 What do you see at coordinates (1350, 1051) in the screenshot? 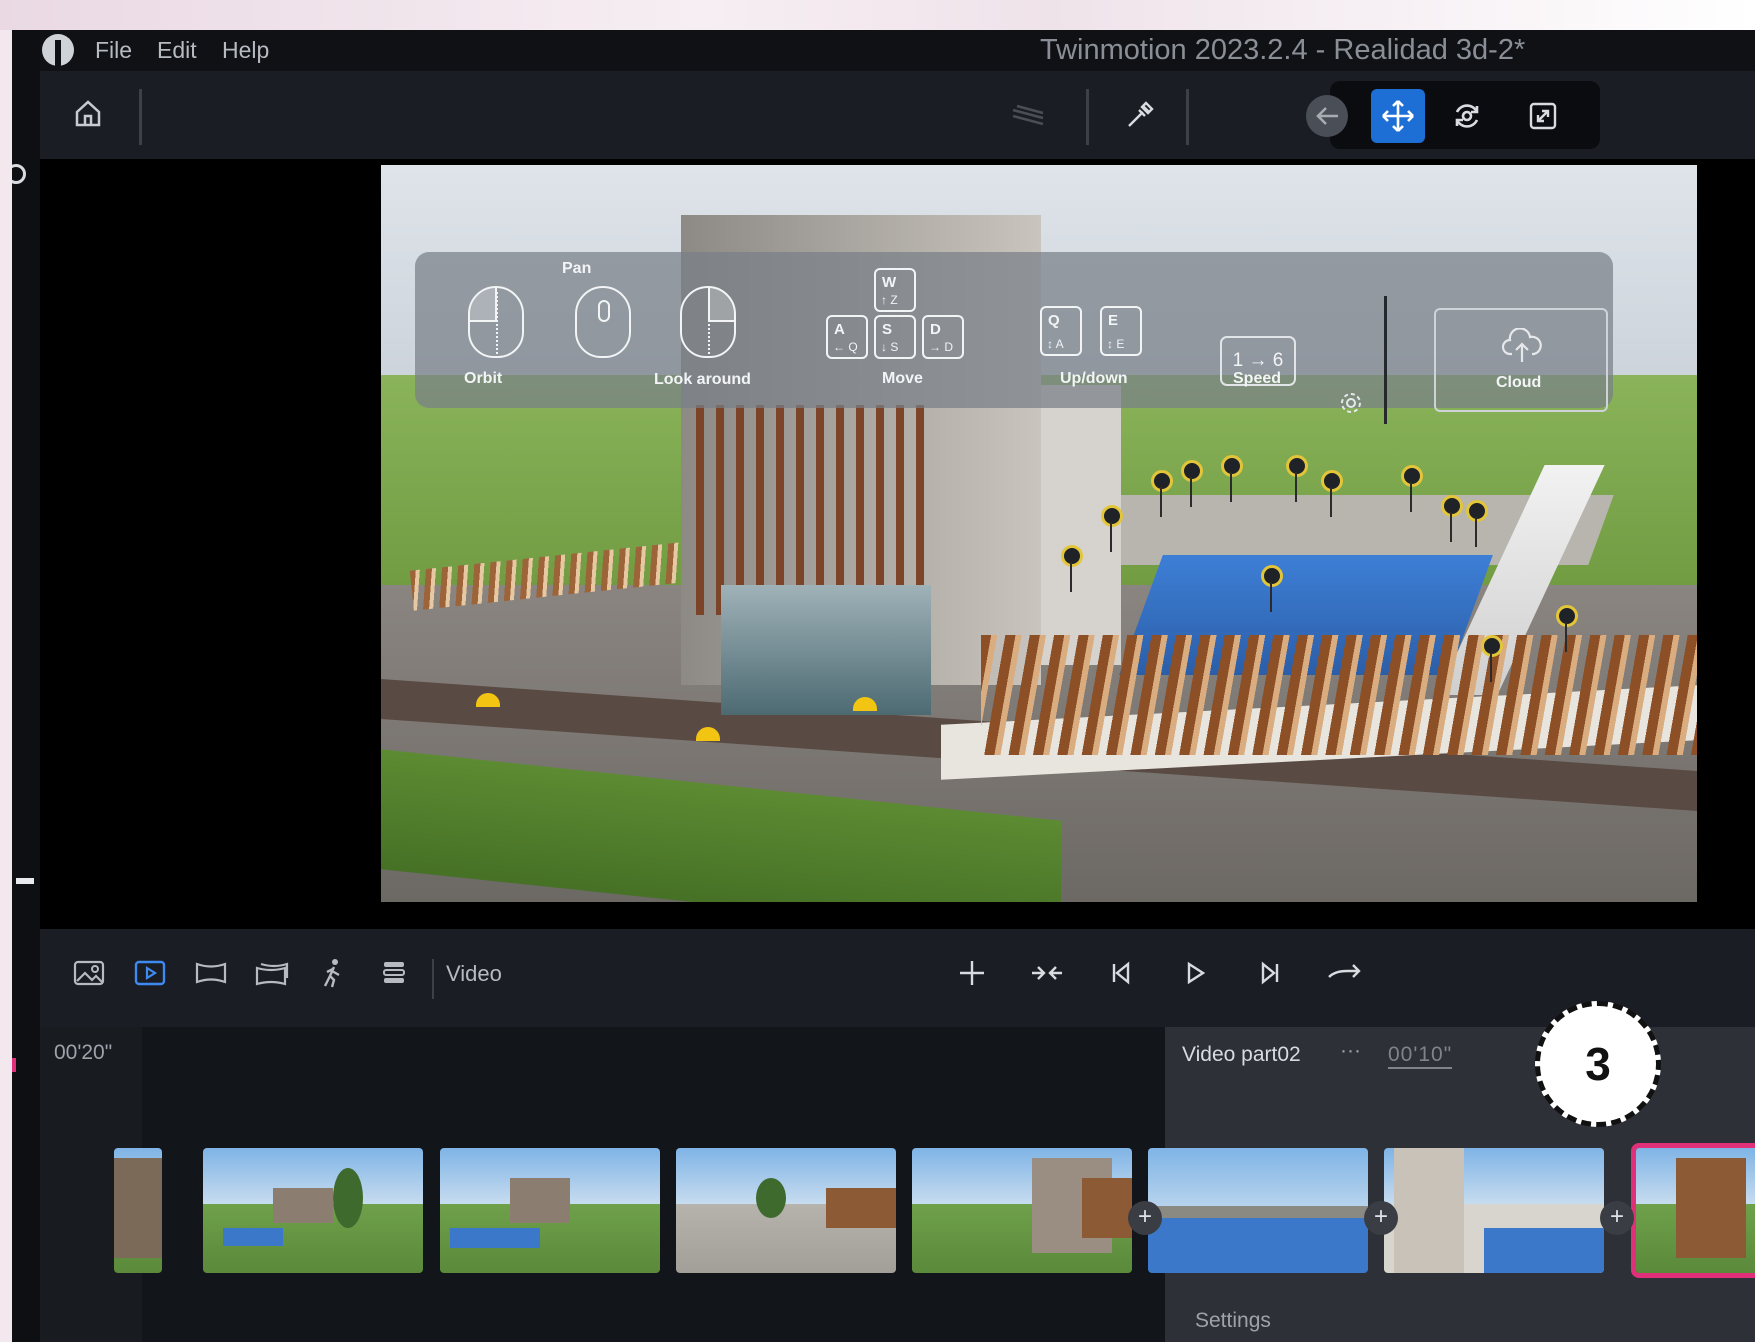
I see `more-options-icon: ···` at bounding box center [1350, 1051].